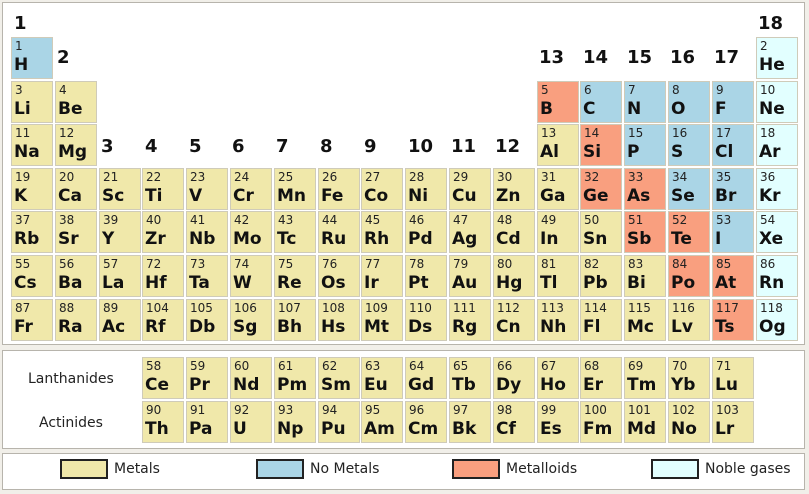 The width and height of the screenshot is (809, 494). Describe the element at coordinates (339, 232) in the screenshot. I see `element-cell-ru: 44 Ru` at that location.